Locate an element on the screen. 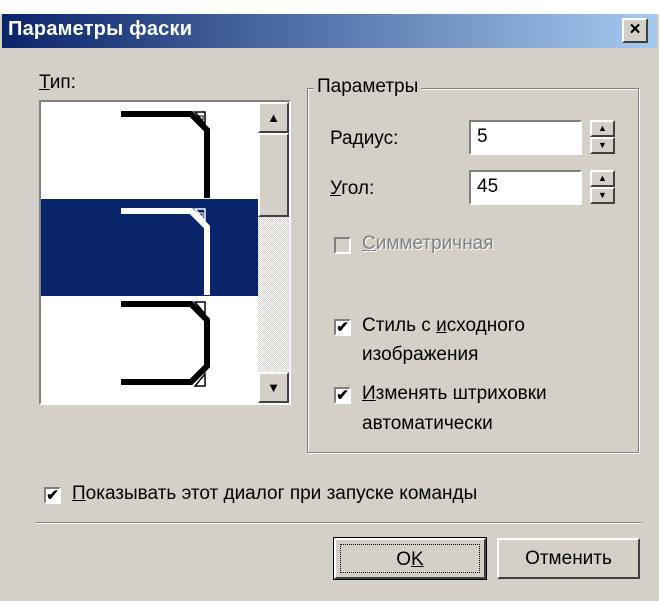  chamfer-corner-icon is located at coordinates (165, 154).